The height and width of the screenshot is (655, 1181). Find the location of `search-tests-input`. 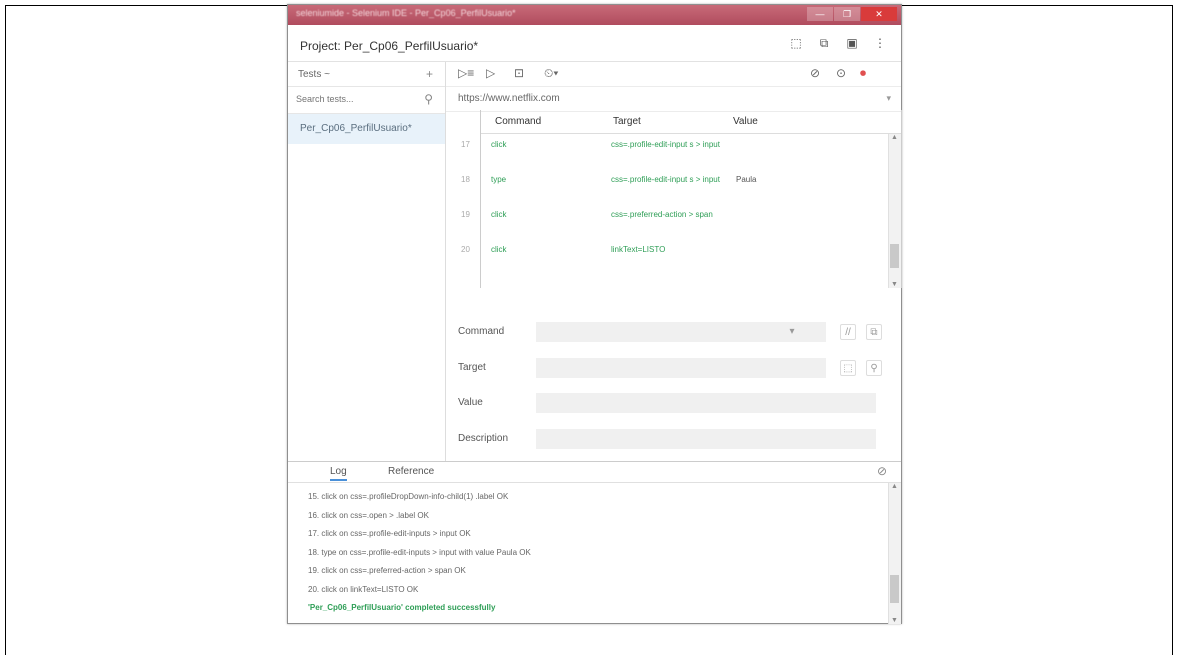

search-tests-input is located at coordinates (356, 99).